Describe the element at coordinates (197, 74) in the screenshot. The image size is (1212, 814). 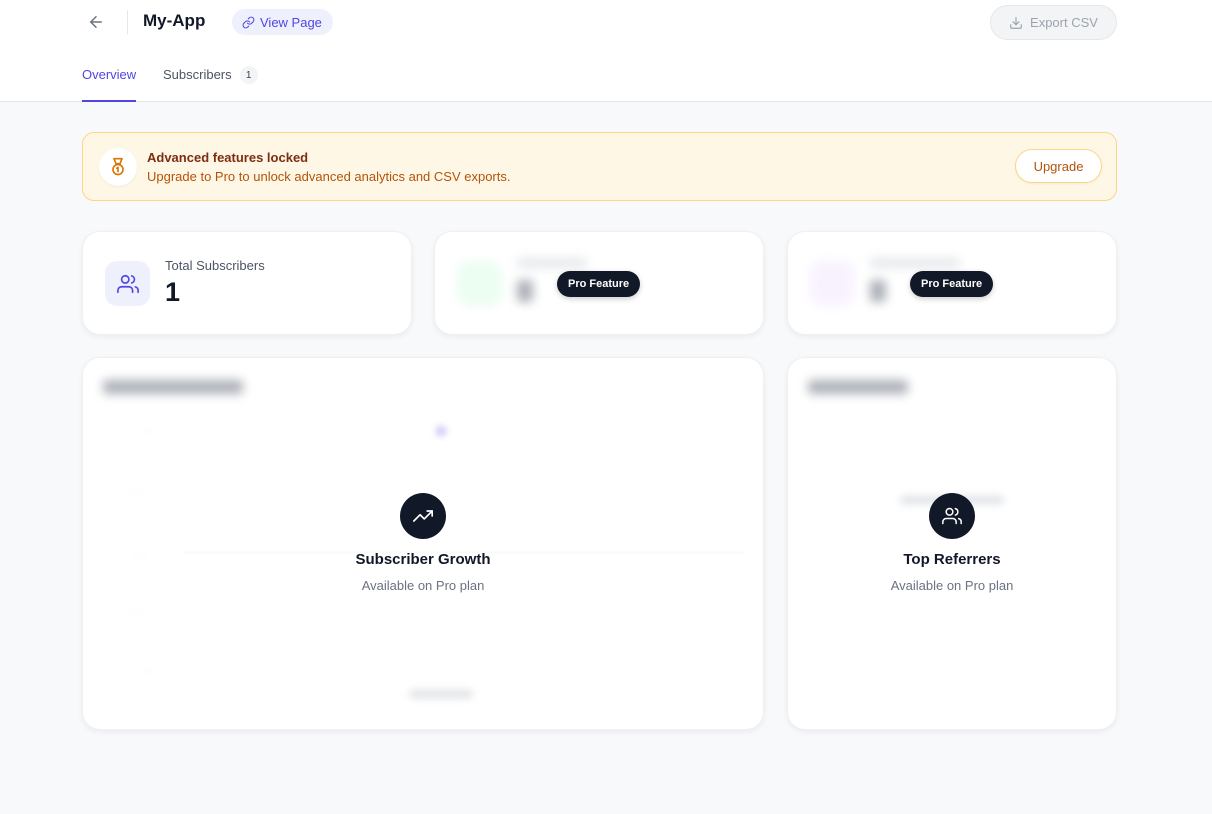
I see `tab-subscribers-label: Subscribers` at that location.